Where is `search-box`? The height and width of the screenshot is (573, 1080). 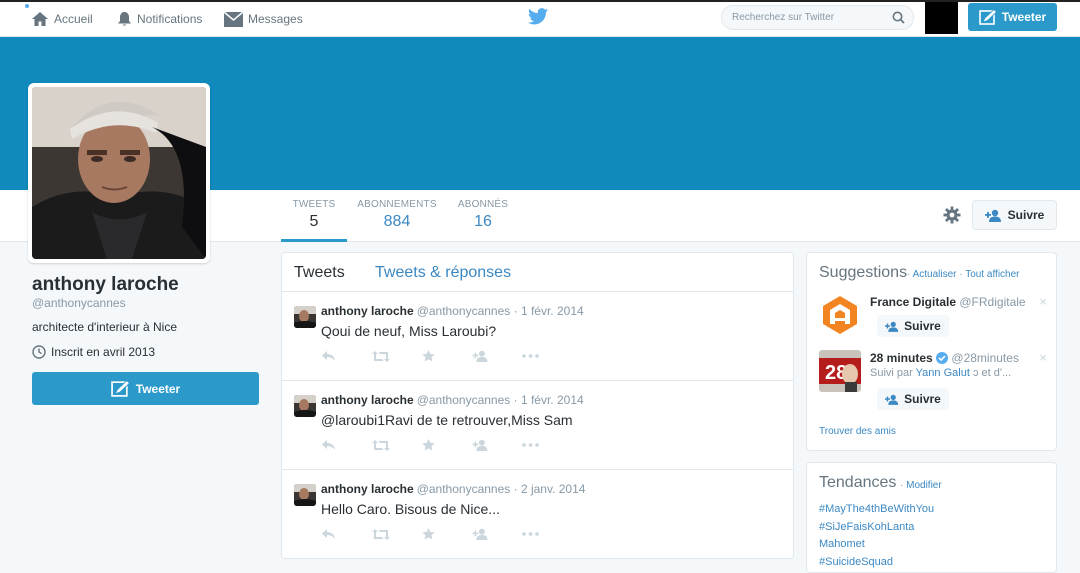
search-box is located at coordinates (817, 17).